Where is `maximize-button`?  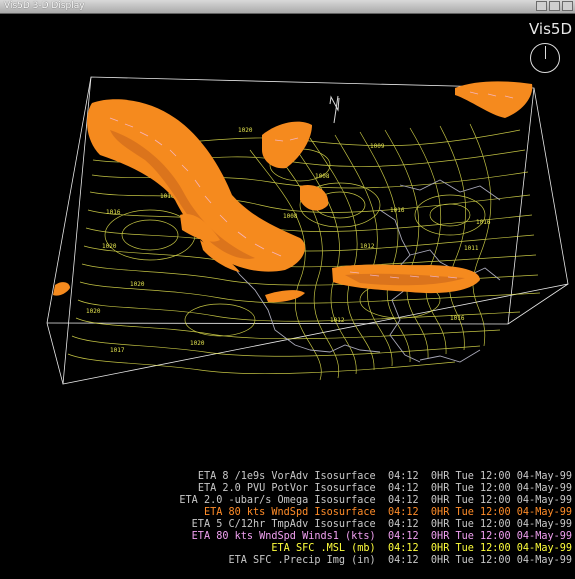
maximize-button is located at coordinates (554, 6).